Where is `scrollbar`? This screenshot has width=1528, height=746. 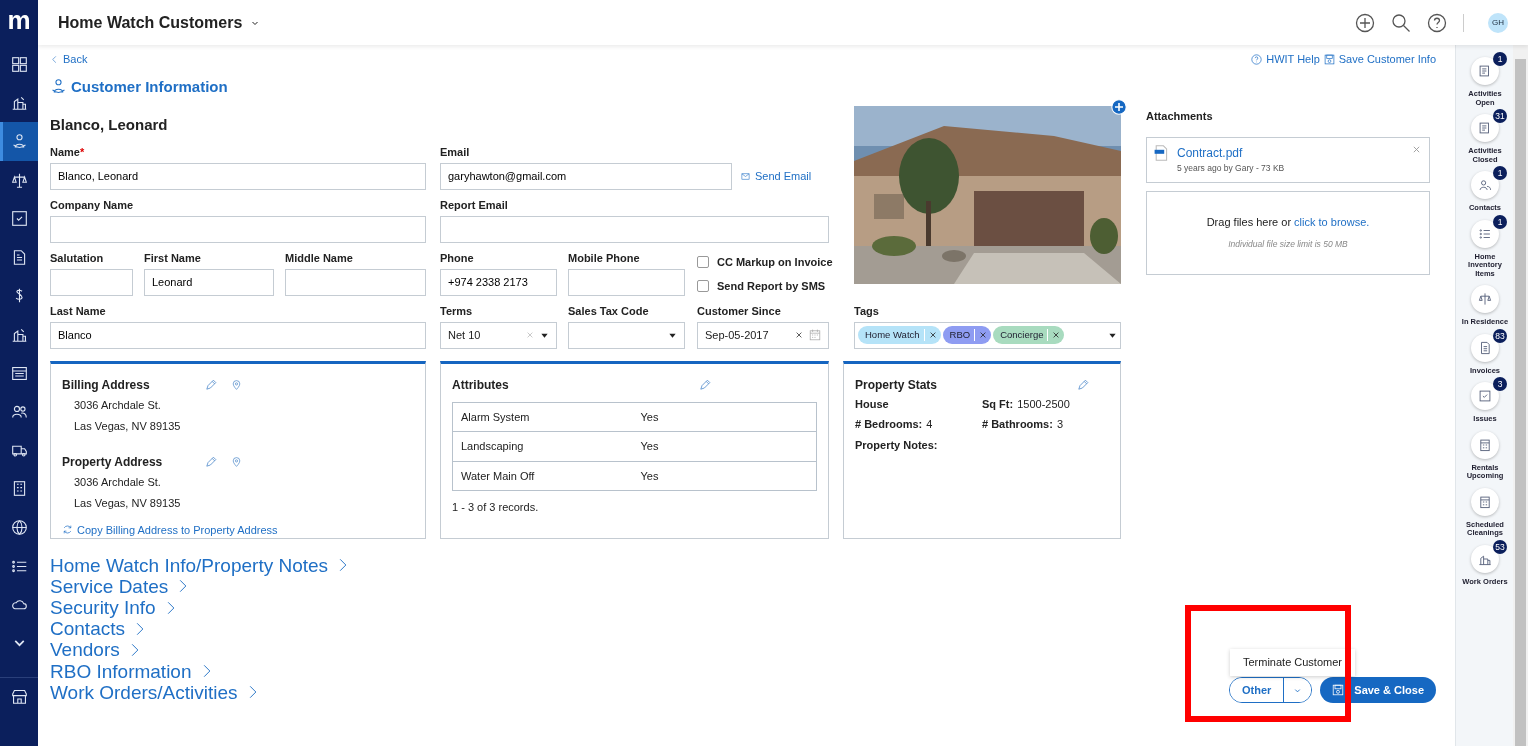 scrollbar is located at coordinates (1520, 395).